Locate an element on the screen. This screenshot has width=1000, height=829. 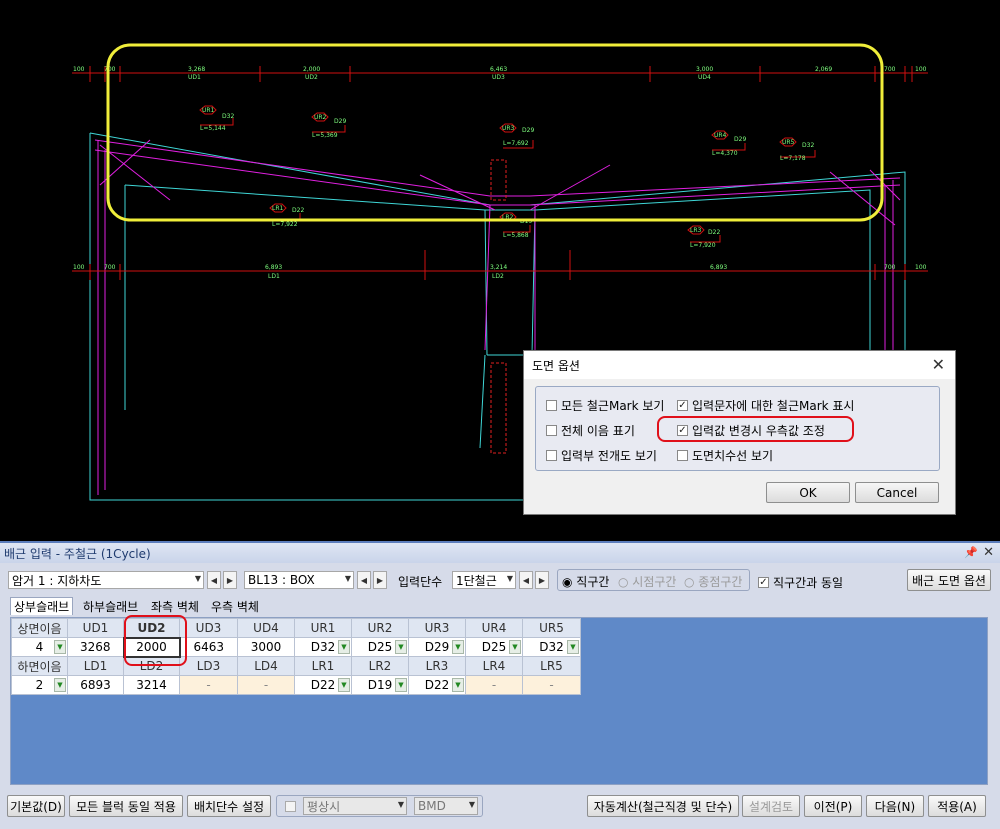
input-stage-label: 입력단수 is located at coordinates (420, 582).